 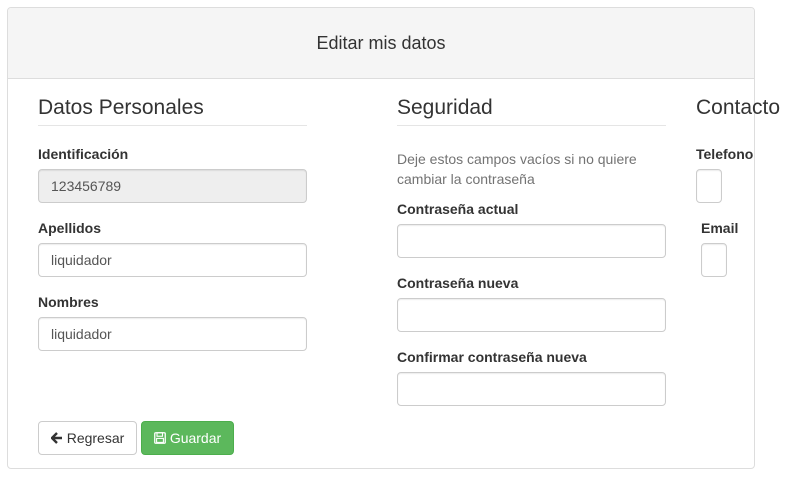 I want to click on apellidos-label: Apellidos, so click(x=70, y=228).